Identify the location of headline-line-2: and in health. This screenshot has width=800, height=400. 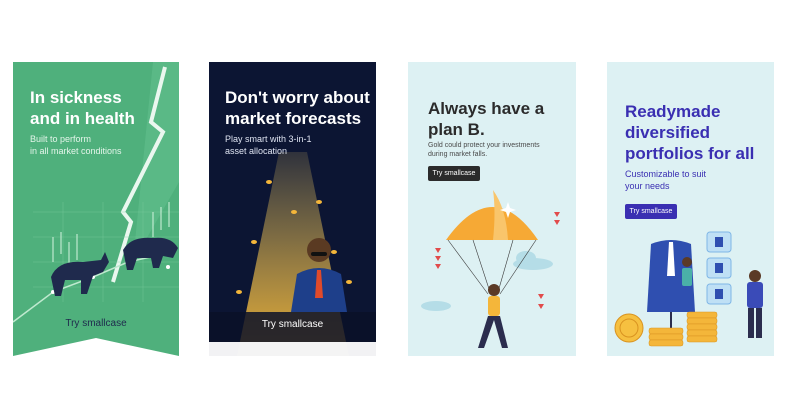
(82, 118).